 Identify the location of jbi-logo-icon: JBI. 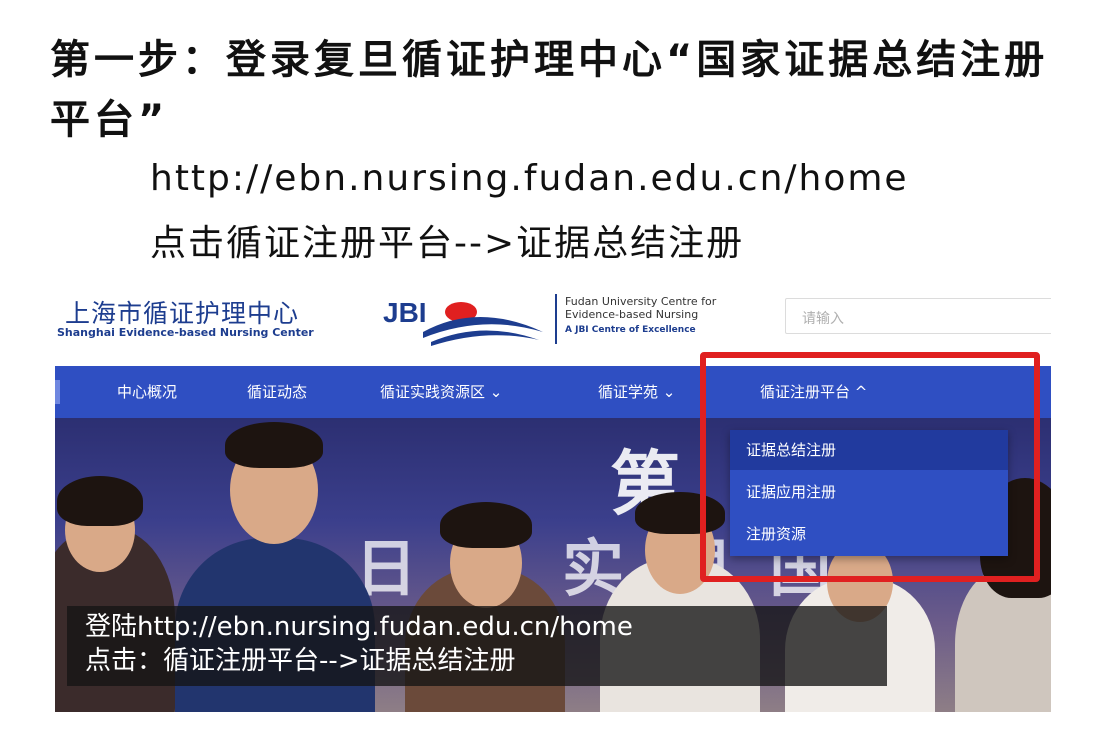
(463, 321).